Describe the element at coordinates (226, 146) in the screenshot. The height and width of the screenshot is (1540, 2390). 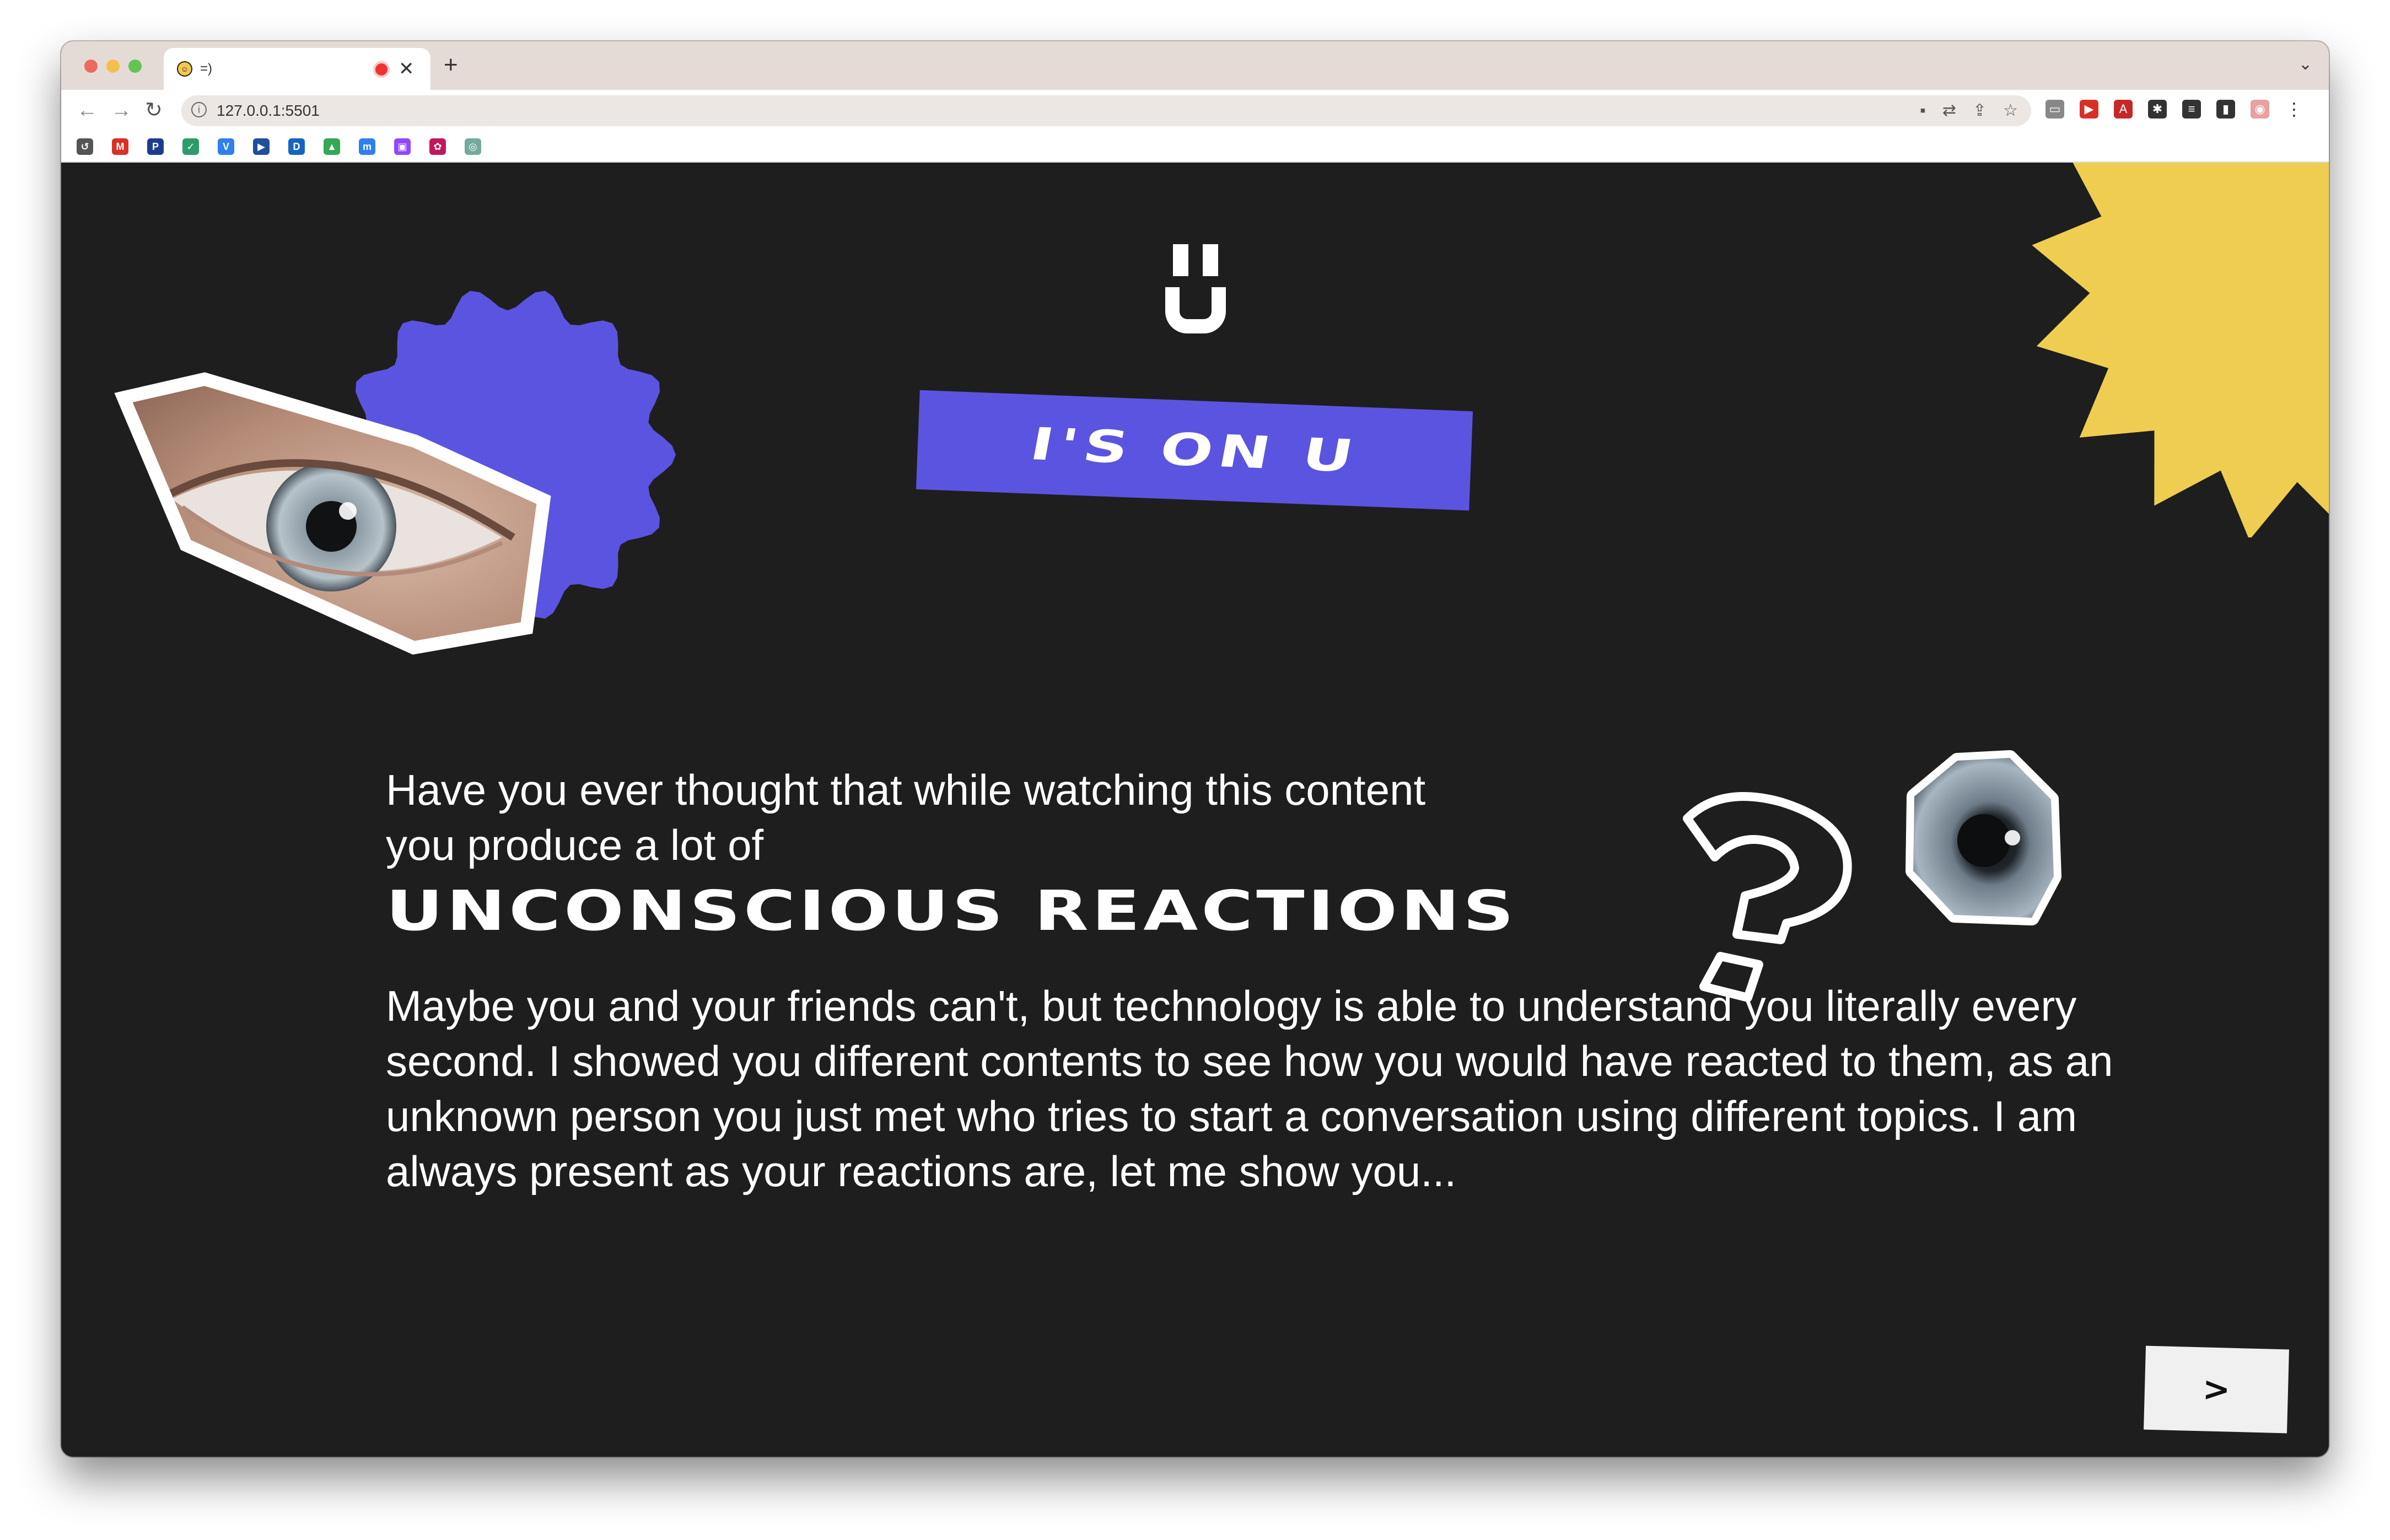
I see `bookmark-v-icon: V` at that location.